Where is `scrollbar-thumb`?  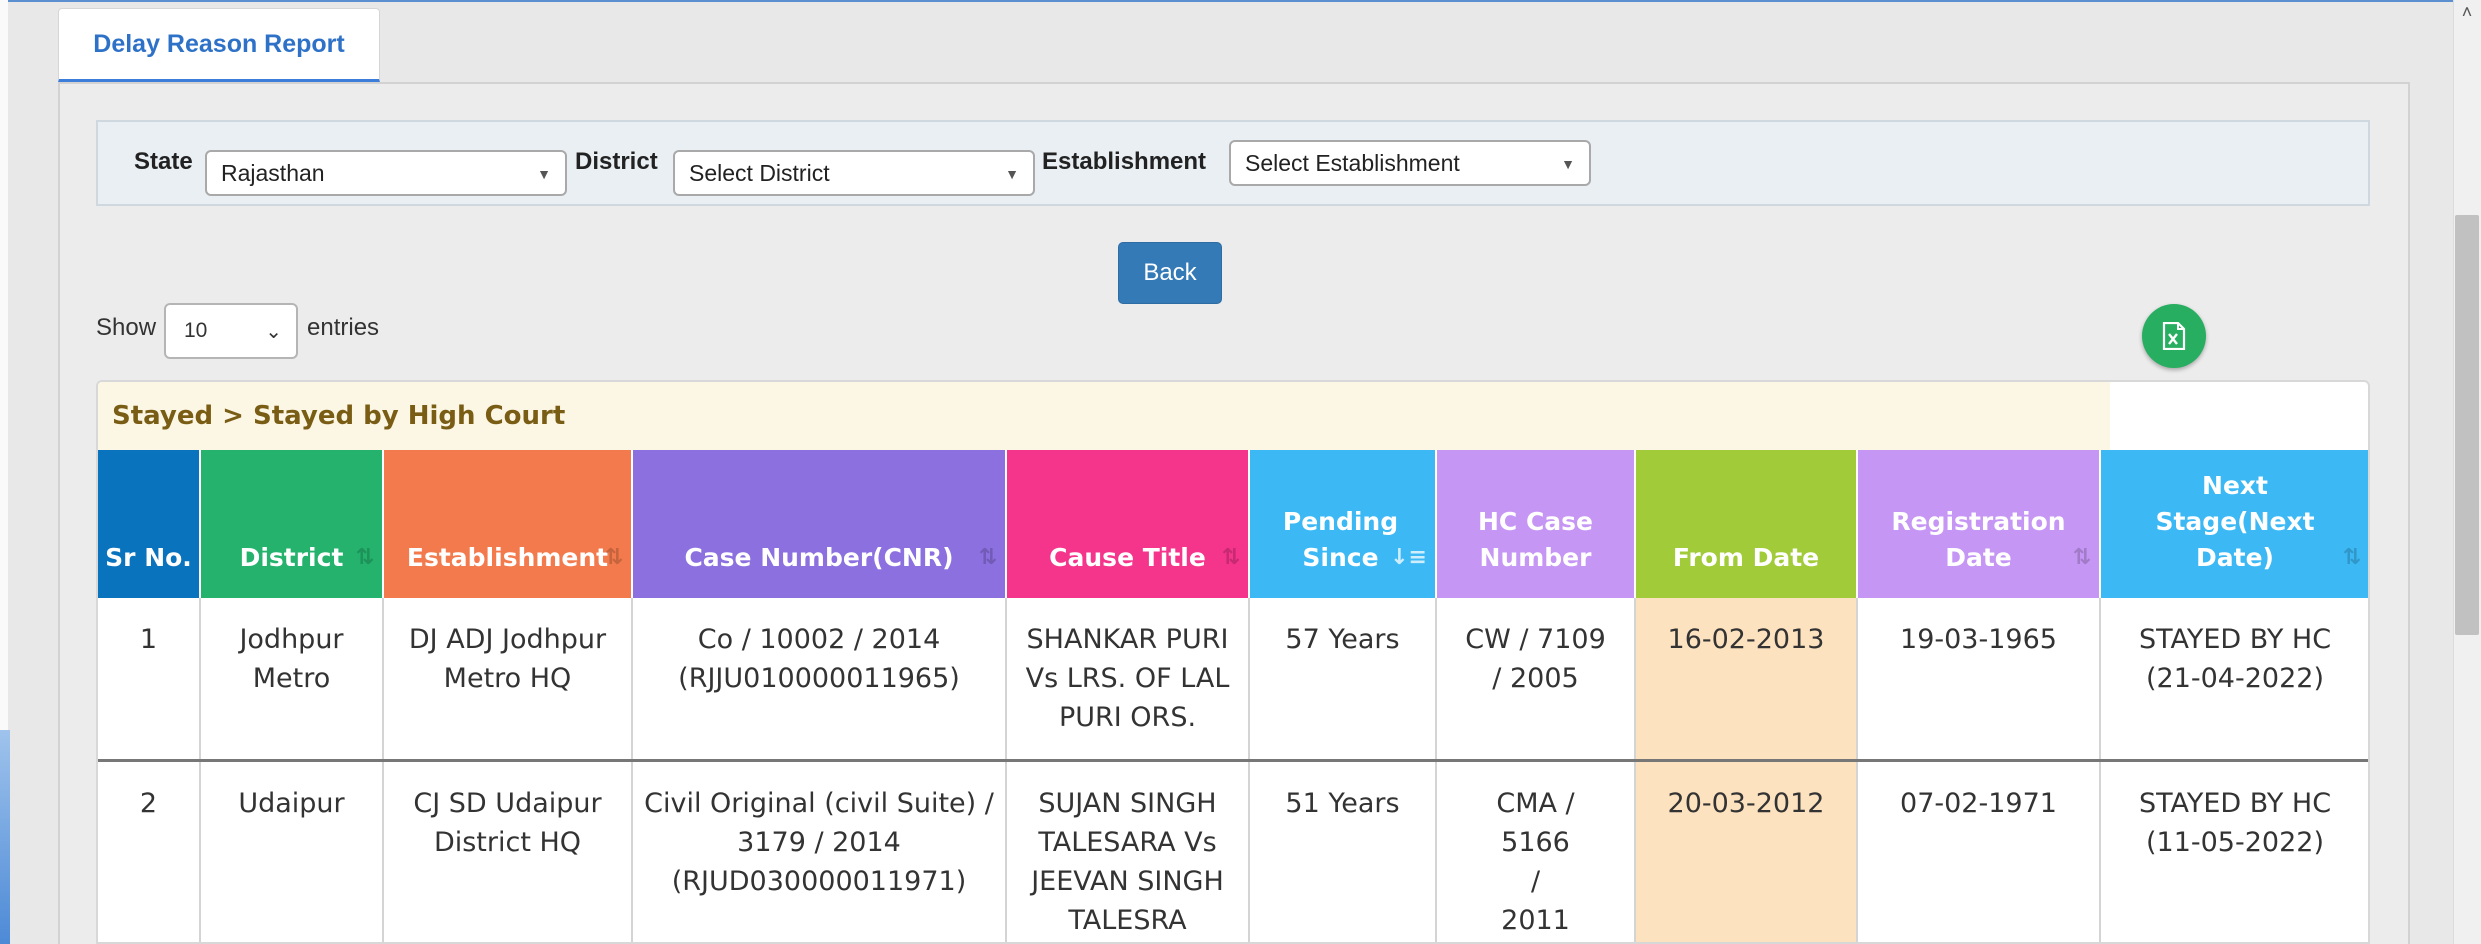
scrollbar-thumb is located at coordinates (2467, 425).